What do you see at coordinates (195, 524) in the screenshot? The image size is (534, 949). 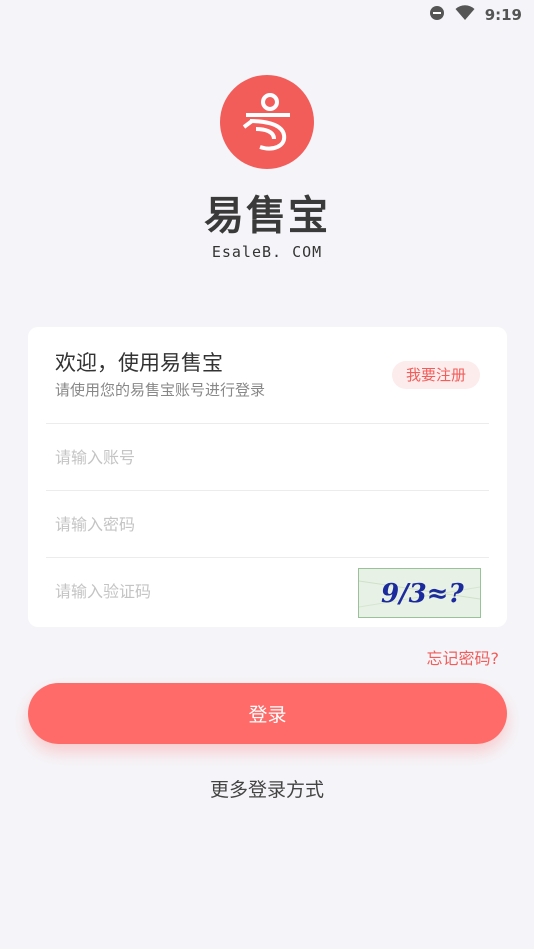 I see `password-input` at bounding box center [195, 524].